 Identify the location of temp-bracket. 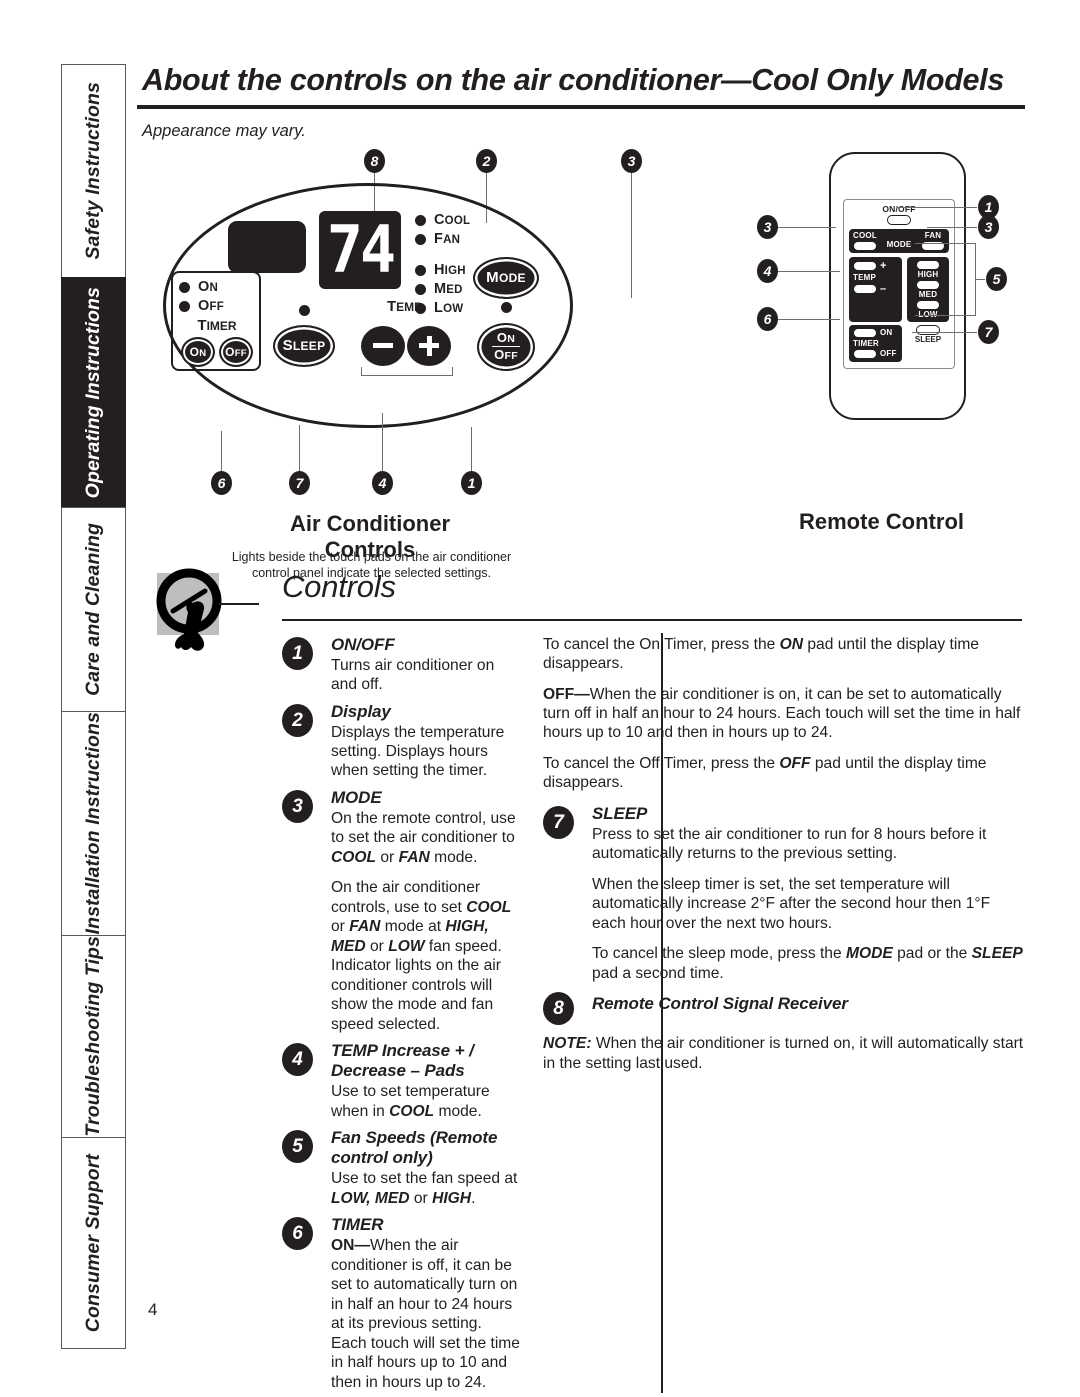
(407, 371).